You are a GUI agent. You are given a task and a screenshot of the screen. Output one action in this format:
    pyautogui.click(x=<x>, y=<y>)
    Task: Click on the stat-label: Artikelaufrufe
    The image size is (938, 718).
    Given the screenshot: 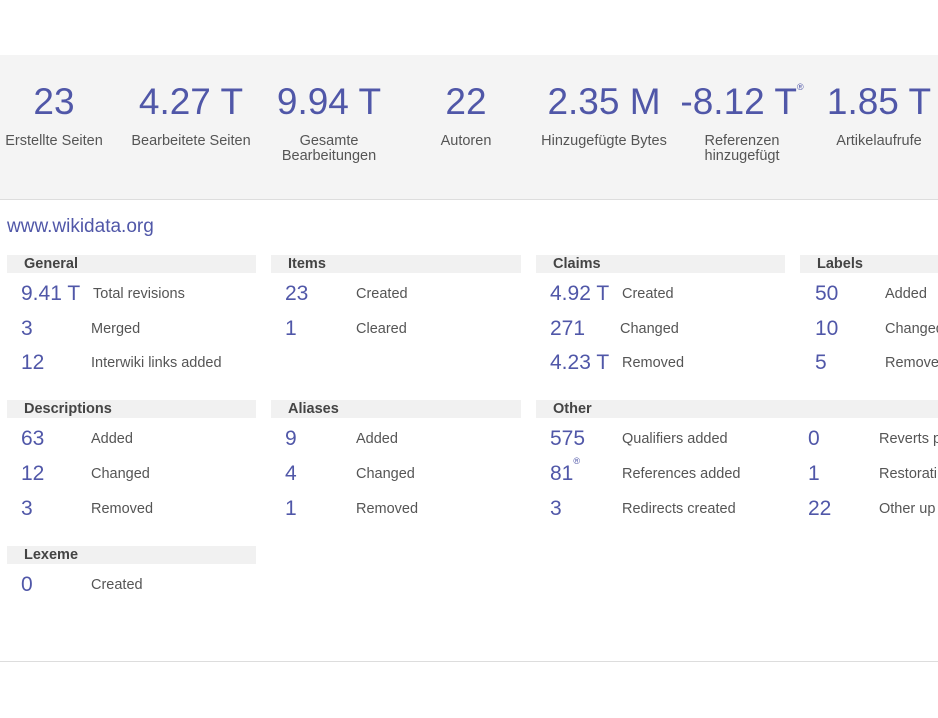 What is the action you would take?
    pyautogui.click(x=879, y=141)
    